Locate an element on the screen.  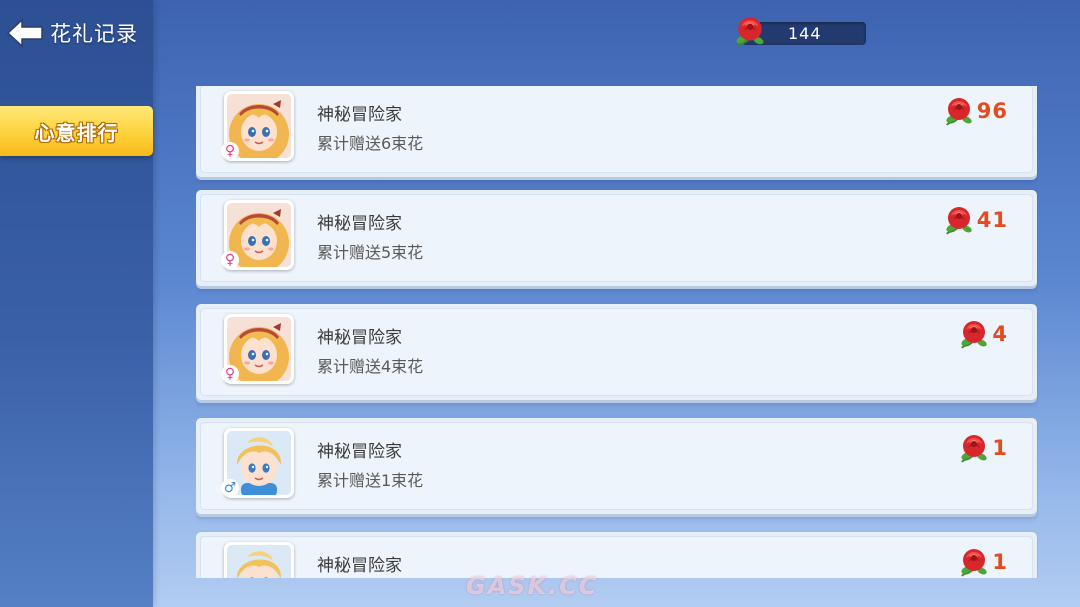
gift-summary: 累计赠送4束花 is located at coordinates (370, 366).